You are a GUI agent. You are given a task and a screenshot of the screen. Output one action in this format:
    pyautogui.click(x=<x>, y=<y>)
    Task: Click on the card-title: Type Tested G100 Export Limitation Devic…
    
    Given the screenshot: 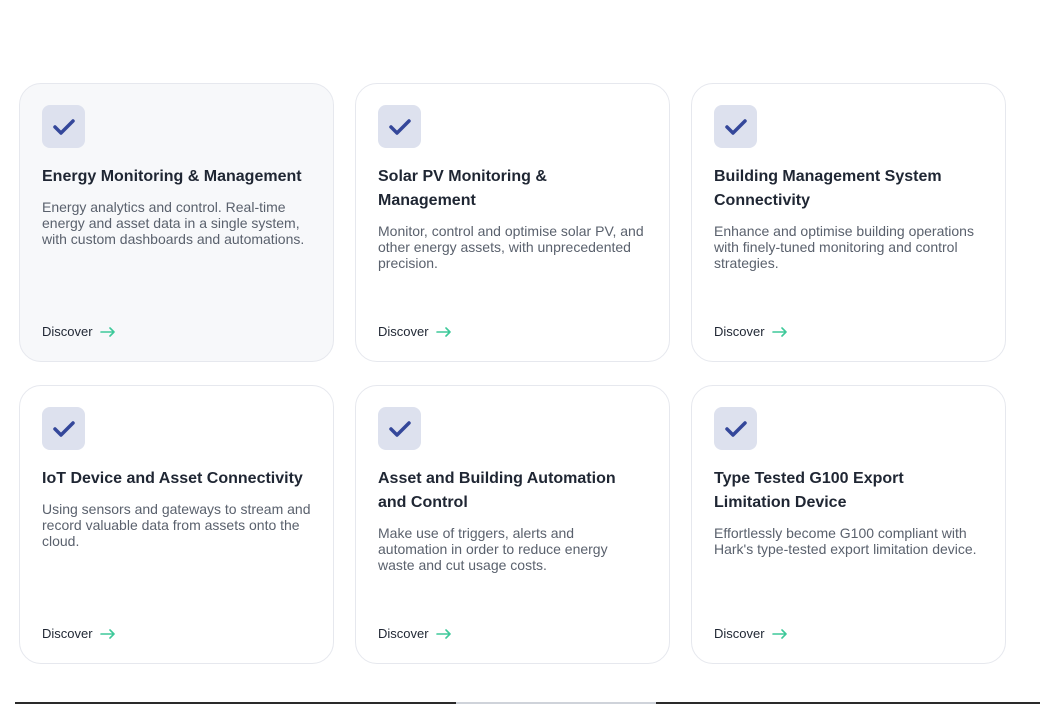 What is the action you would take?
    pyautogui.click(x=809, y=490)
    